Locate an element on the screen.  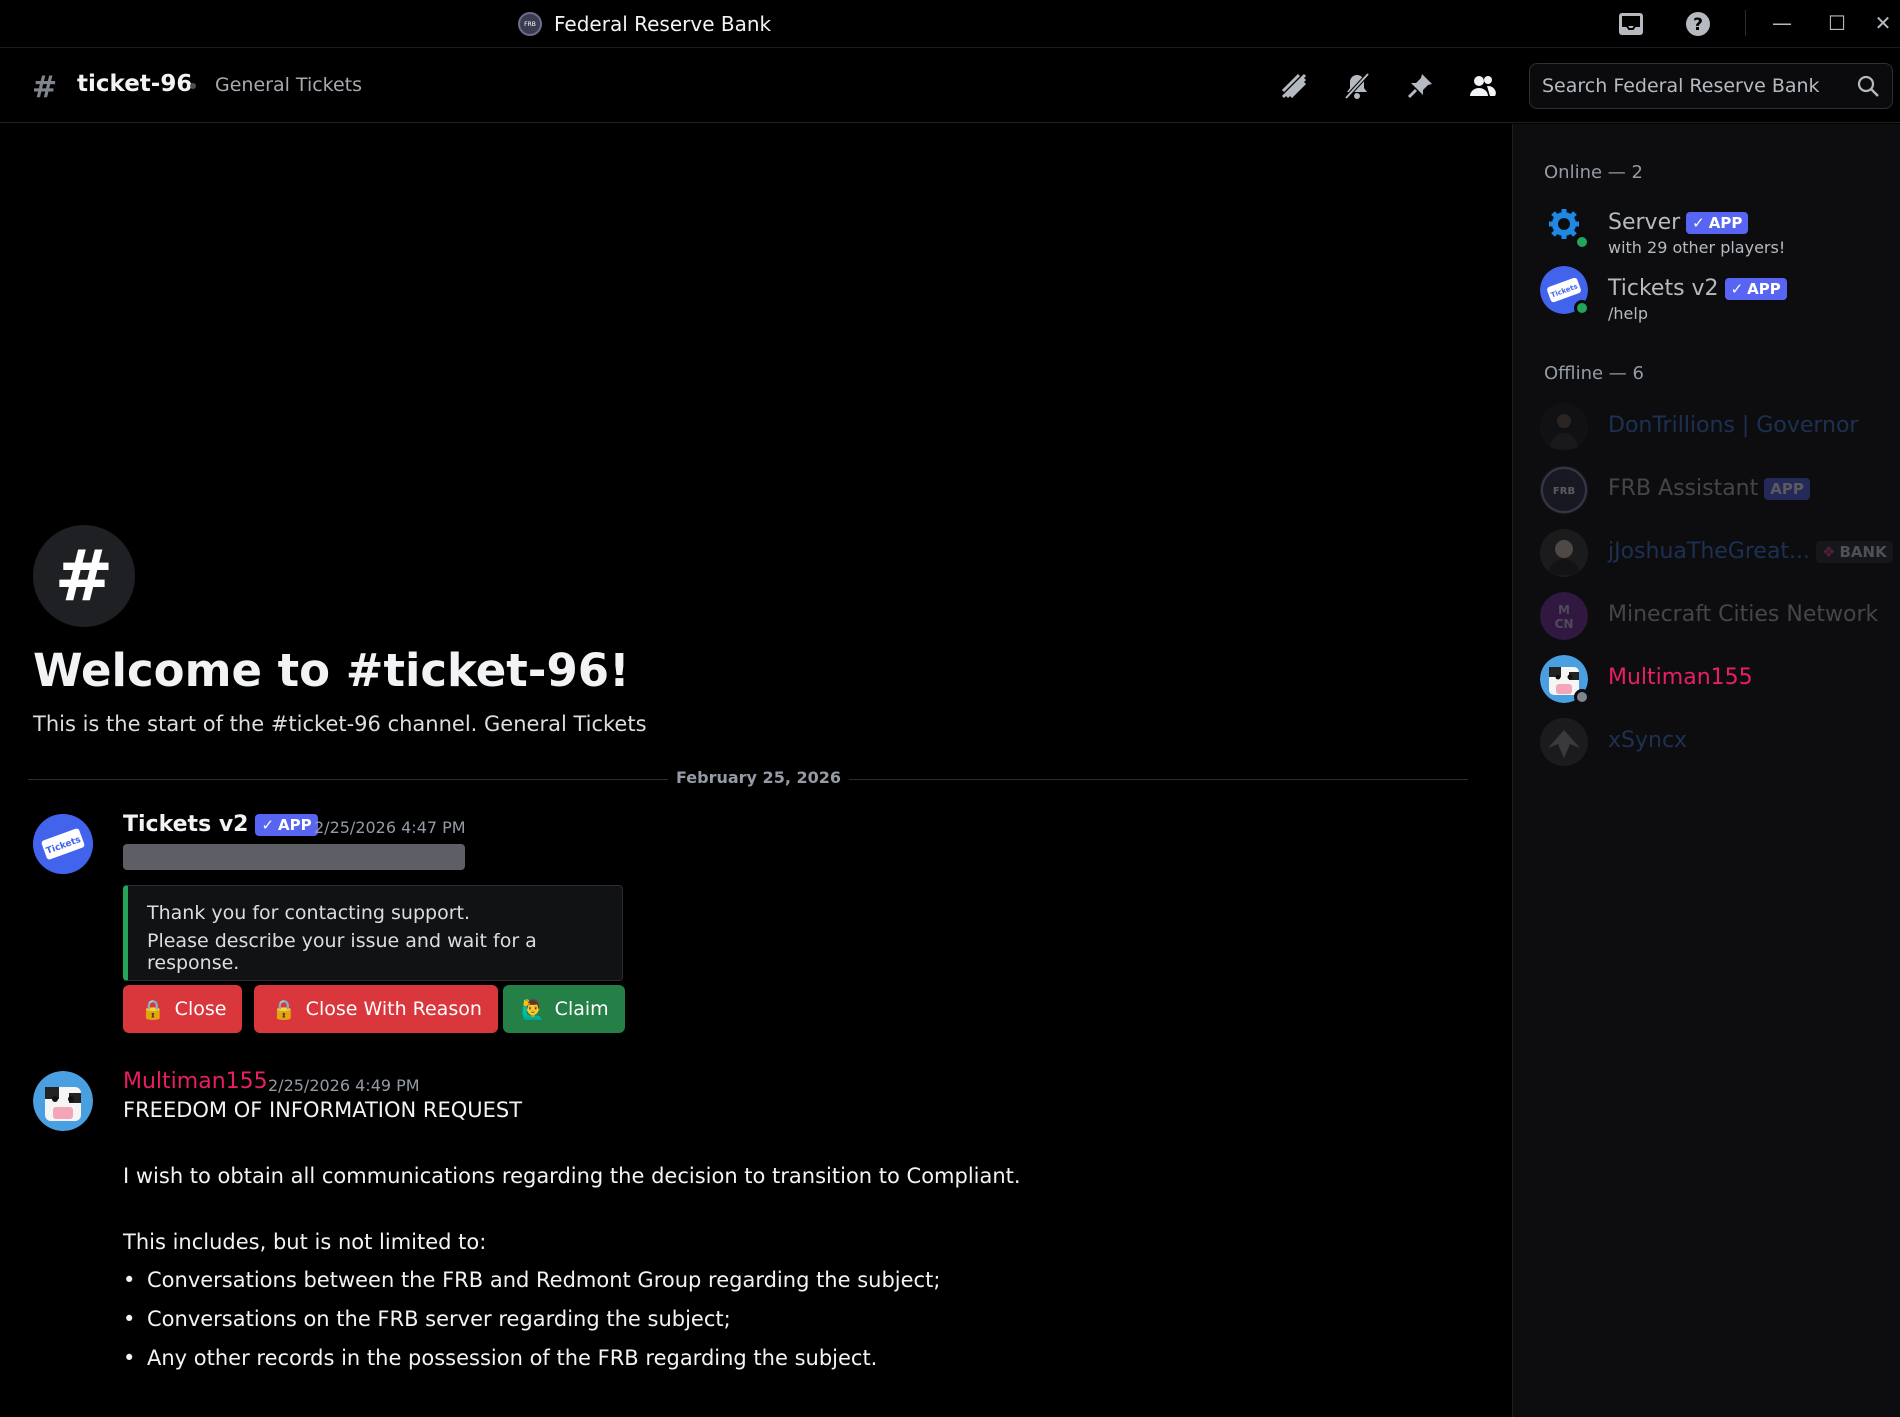
member-name-text: Server is located at coordinates (1644, 222).